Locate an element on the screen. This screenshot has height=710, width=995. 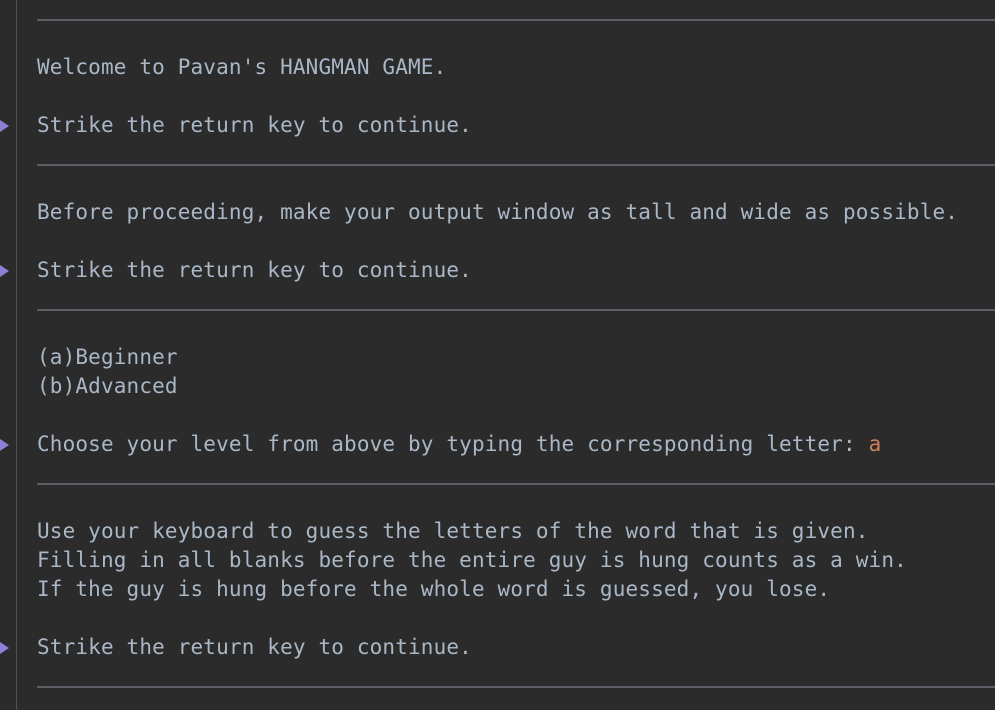
console-gutter is located at coordinates (16, 355).